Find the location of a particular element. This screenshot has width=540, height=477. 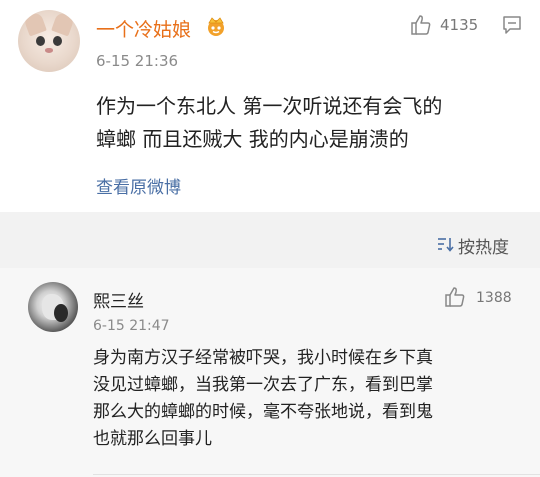

comment-line: 作为一个东北人 第一次听说还有会飞的 is located at coordinates (269, 106).